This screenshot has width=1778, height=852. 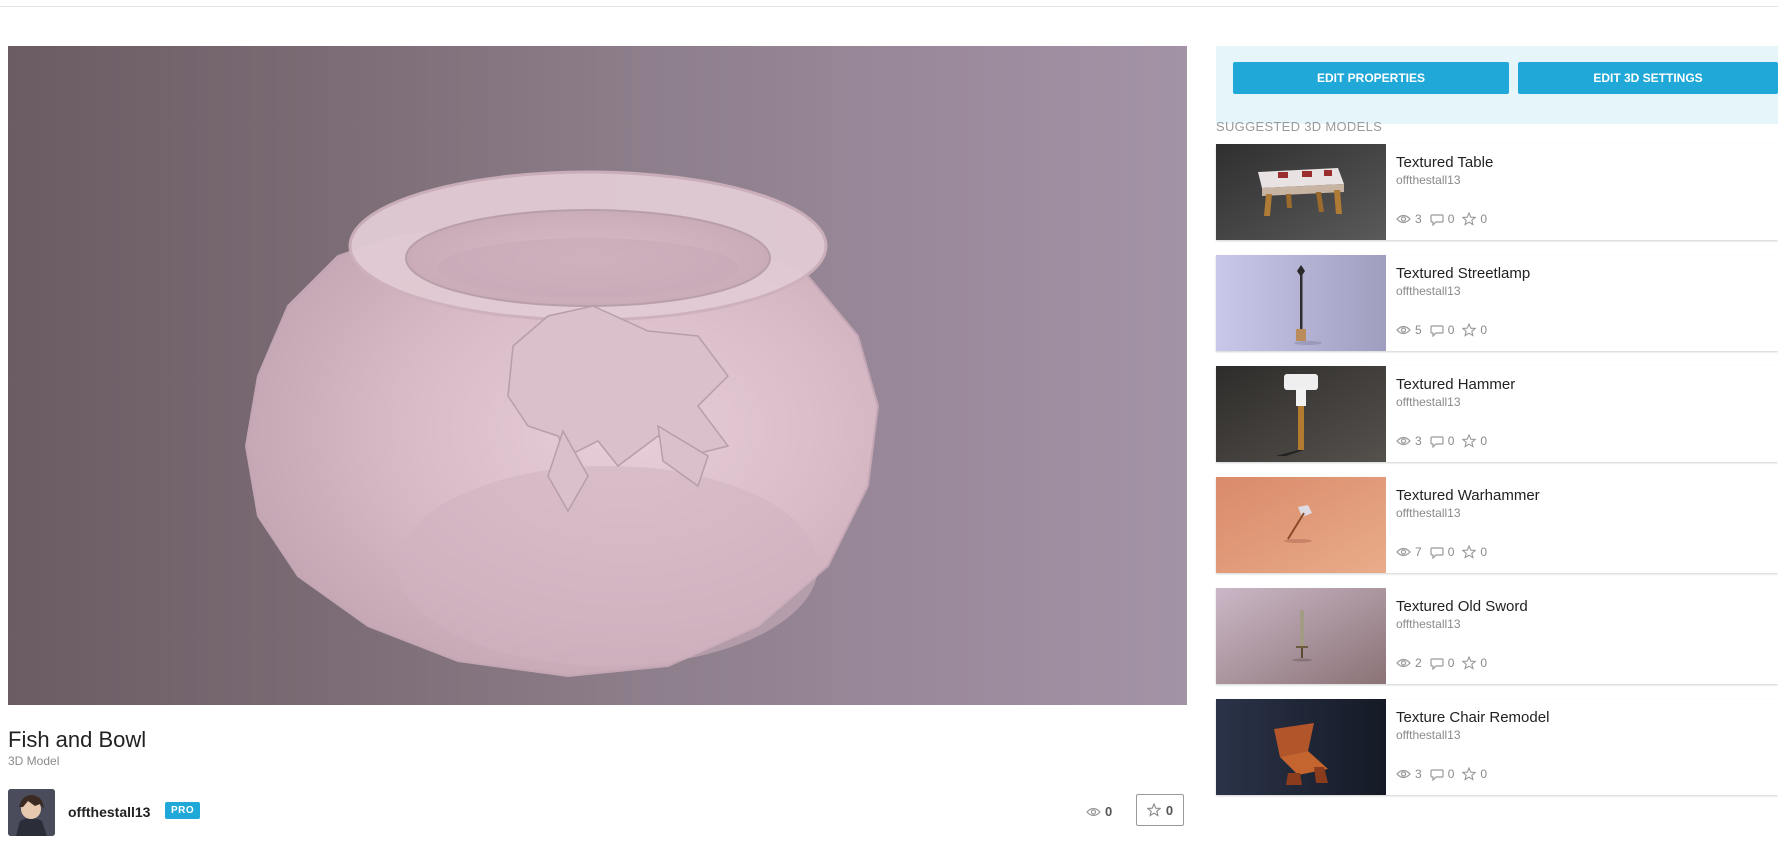 What do you see at coordinates (1472, 717) in the screenshot?
I see `suggested-name: Texture Chair Remodel` at bounding box center [1472, 717].